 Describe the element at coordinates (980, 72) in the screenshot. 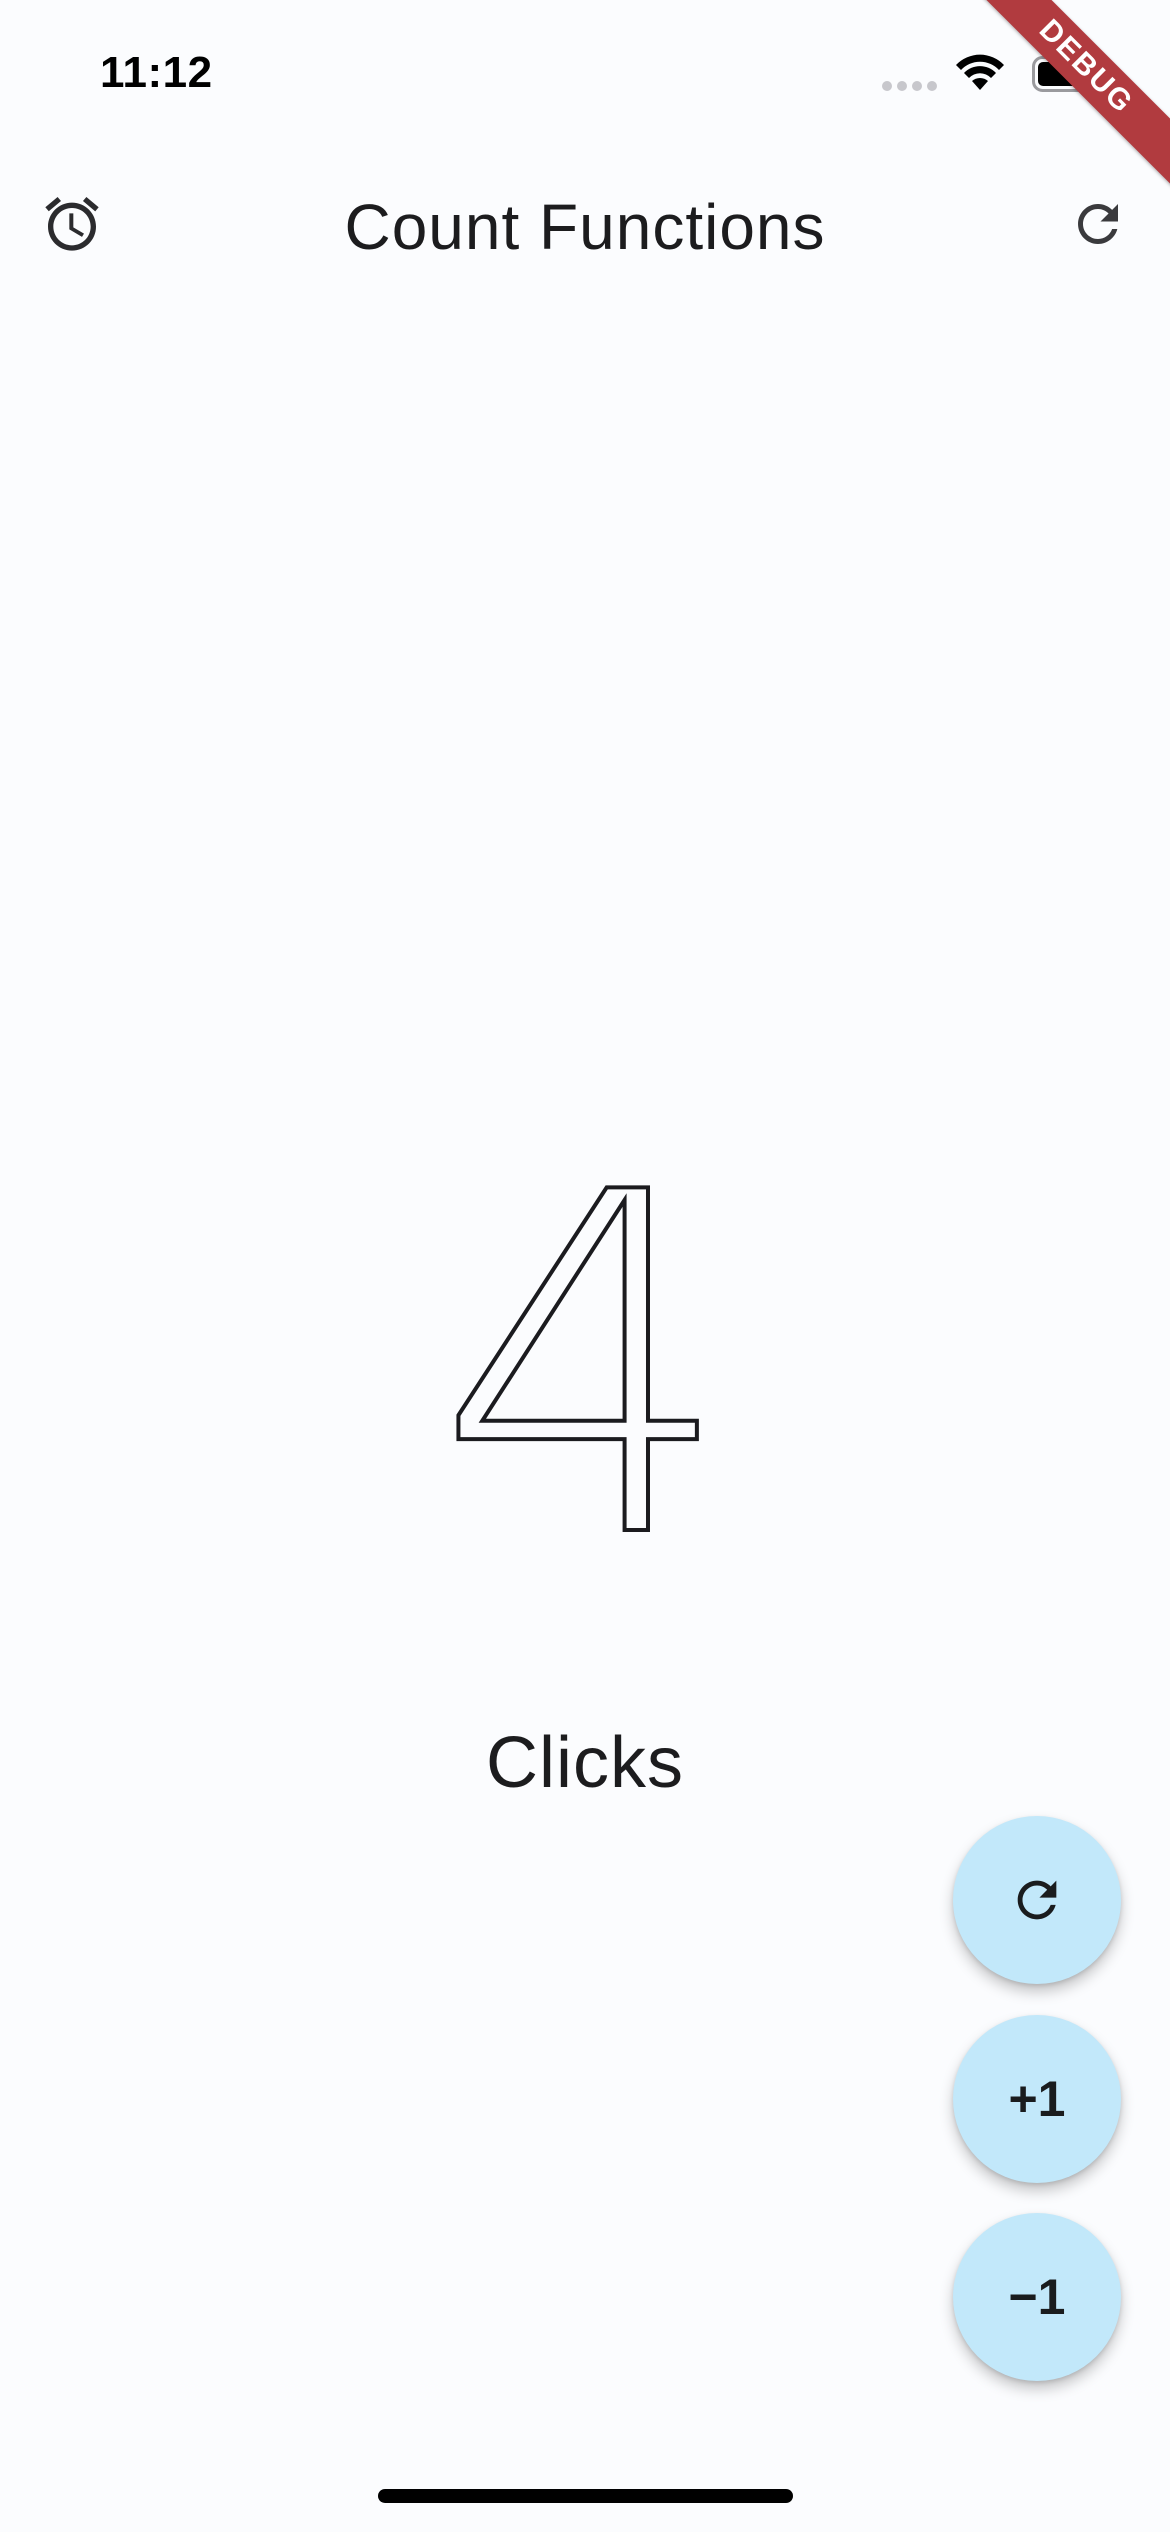

I see `wifi-icon` at that location.